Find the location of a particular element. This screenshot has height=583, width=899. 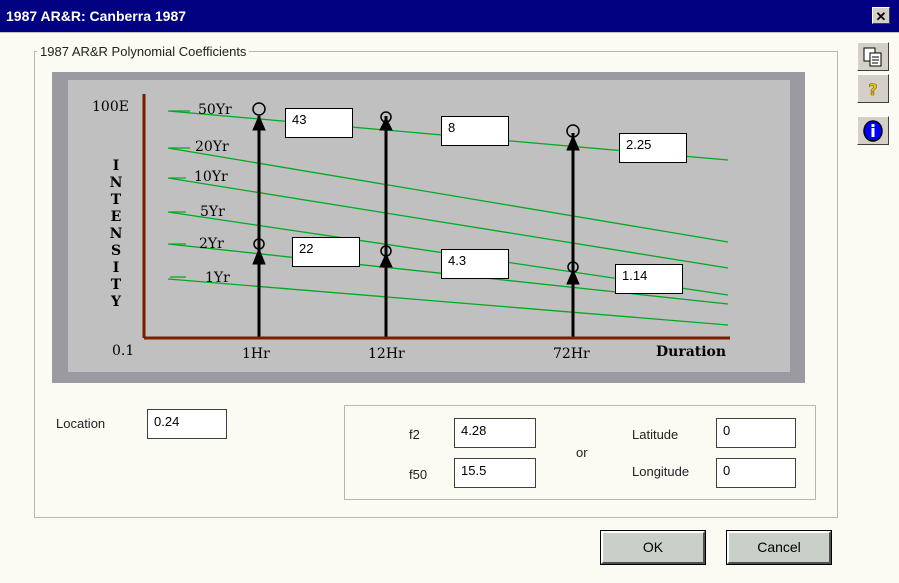

cancel-button: Cancel is located at coordinates (779, 547).